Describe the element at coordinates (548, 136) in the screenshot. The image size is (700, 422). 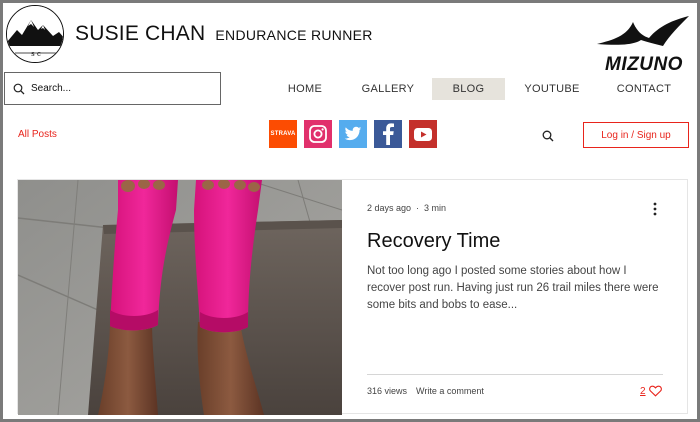
I see `blog-search-icon` at that location.